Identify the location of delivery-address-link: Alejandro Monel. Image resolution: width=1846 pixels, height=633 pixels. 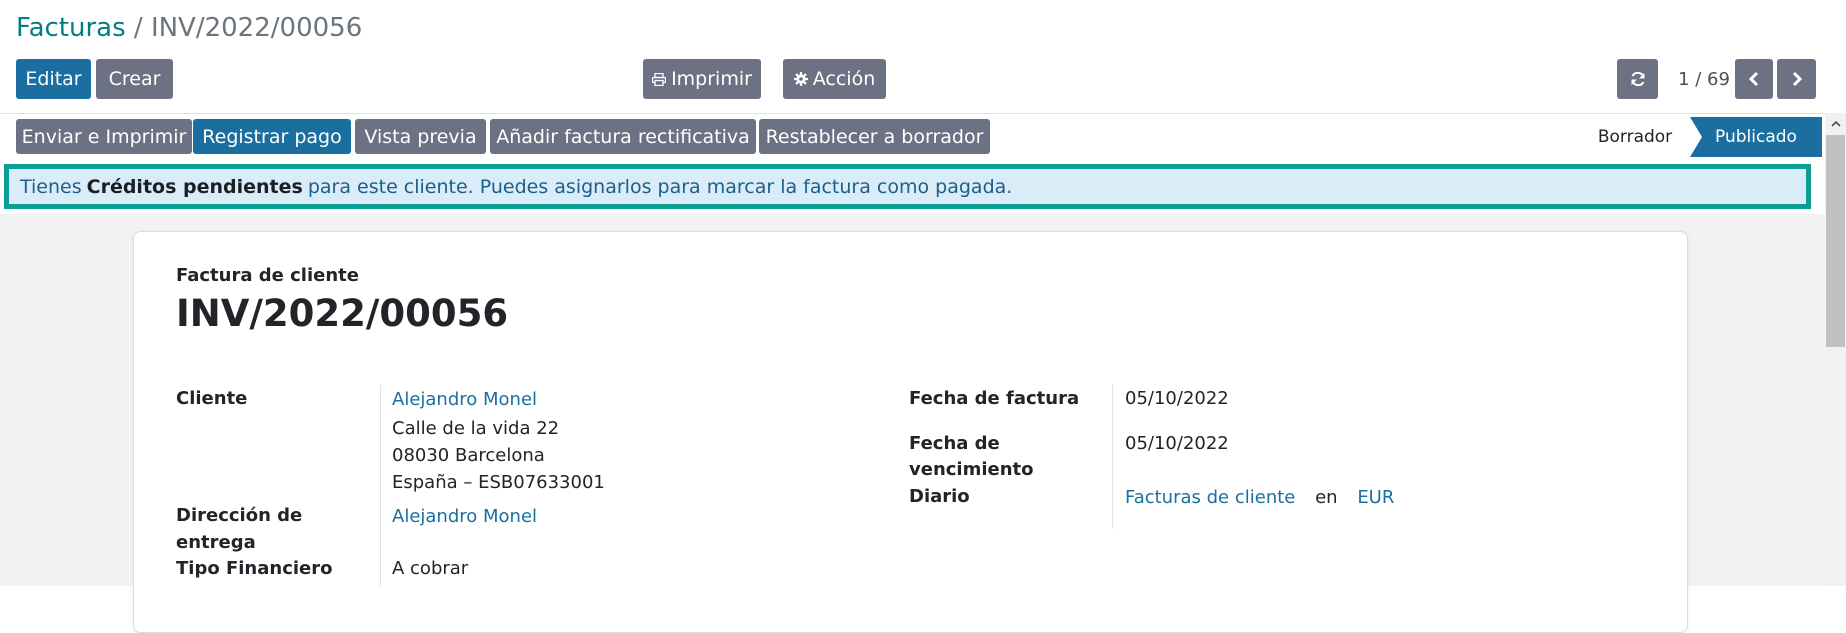
(464, 516).